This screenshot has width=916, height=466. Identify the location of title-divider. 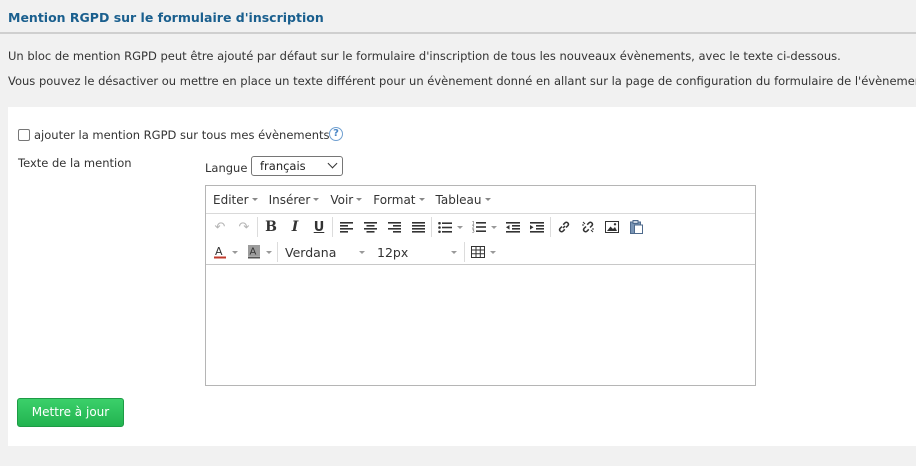
(458, 33).